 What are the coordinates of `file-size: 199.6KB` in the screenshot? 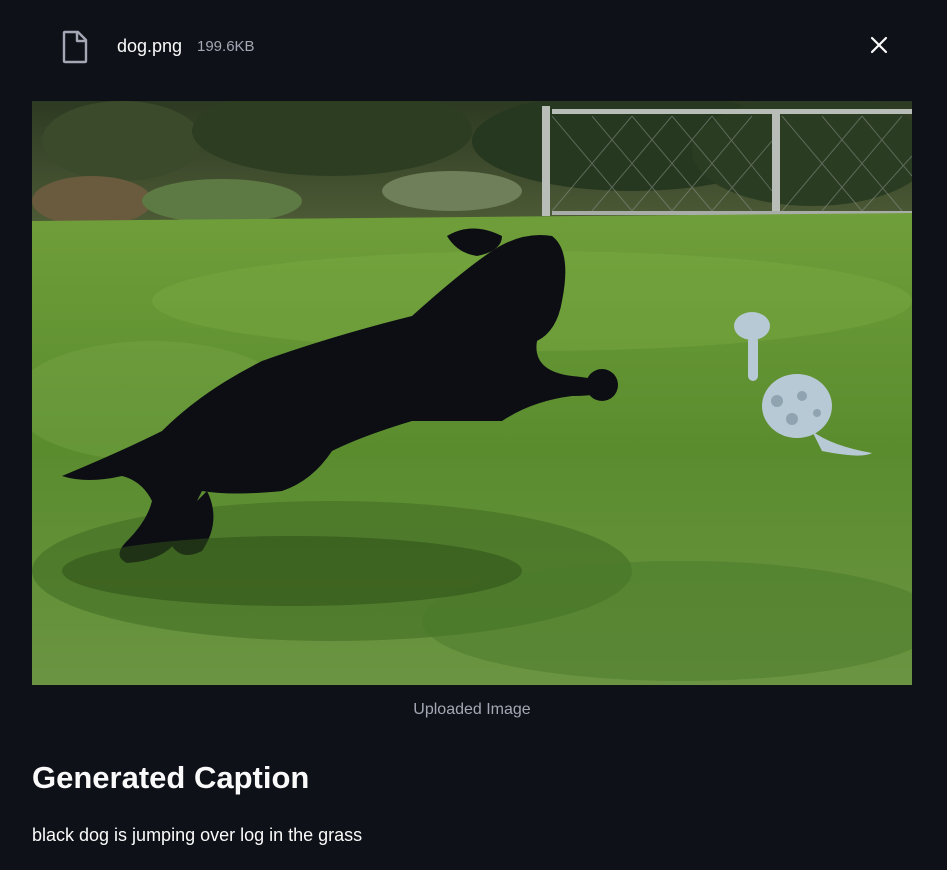 It's located at (226, 46).